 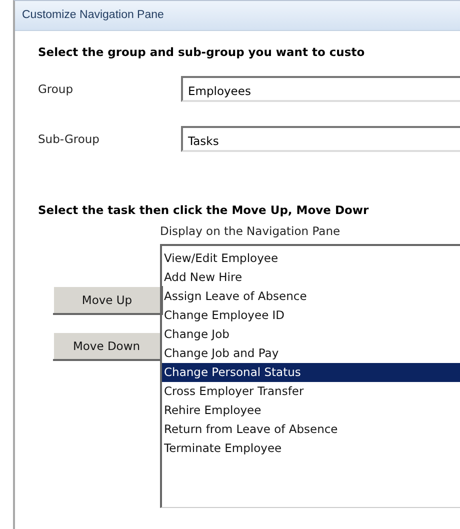 I want to click on input-field: Employees, so click(x=320, y=89).